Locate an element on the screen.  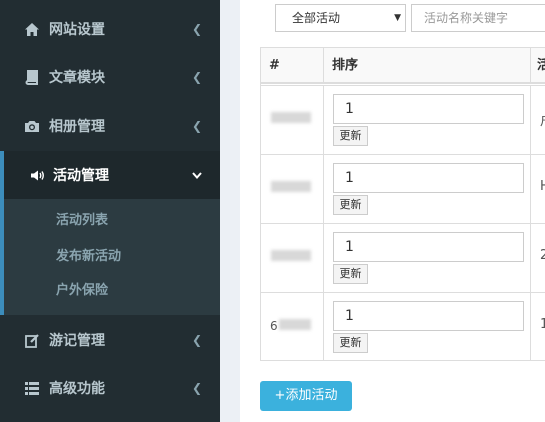
camera-icon is located at coordinates (32, 126).